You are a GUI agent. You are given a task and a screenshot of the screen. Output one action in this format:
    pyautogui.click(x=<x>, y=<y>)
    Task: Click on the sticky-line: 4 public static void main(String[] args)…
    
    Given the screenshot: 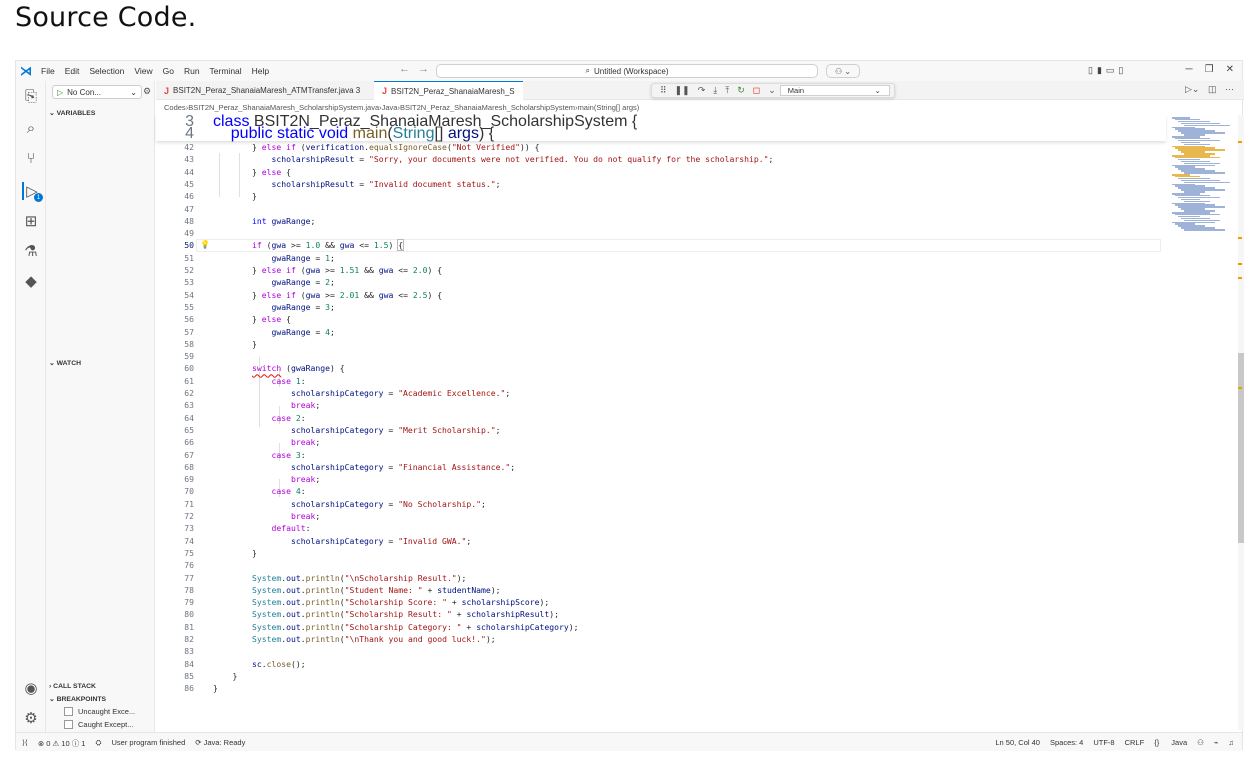 What is the action you would take?
    pyautogui.click(x=661, y=134)
    